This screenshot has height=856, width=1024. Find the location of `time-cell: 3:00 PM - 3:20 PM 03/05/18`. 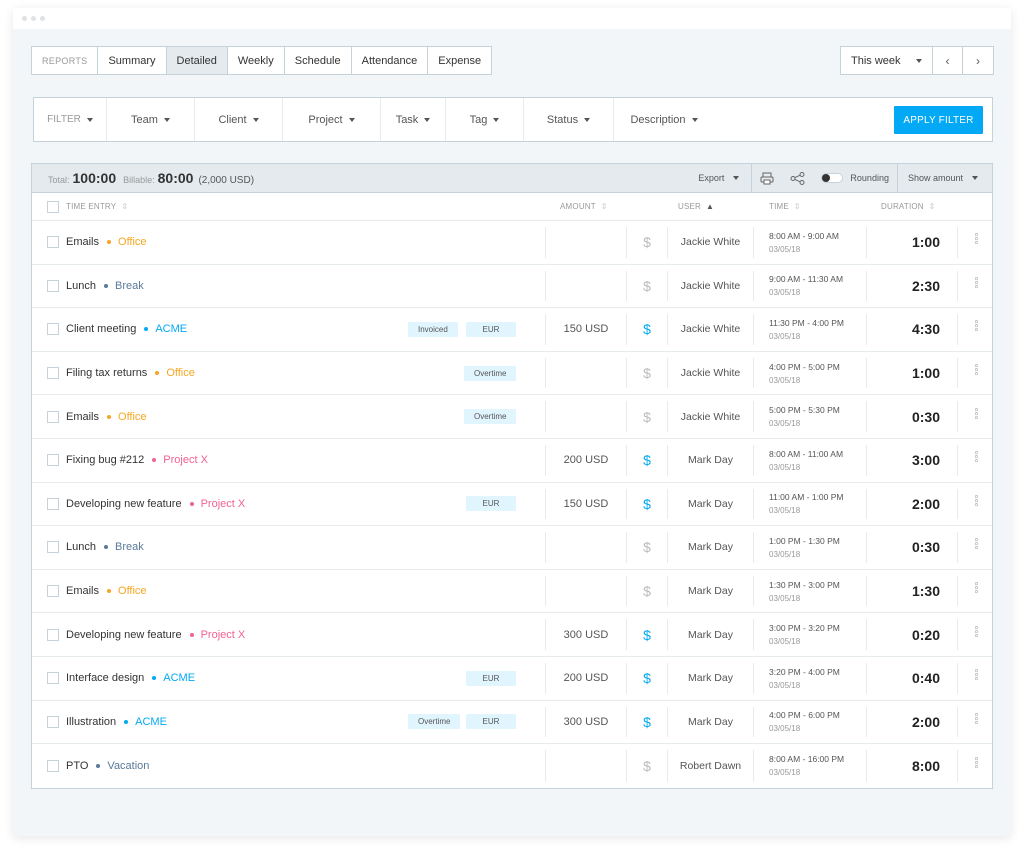

time-cell: 3:00 PM - 3:20 PM 03/05/18 is located at coordinates (804, 634).